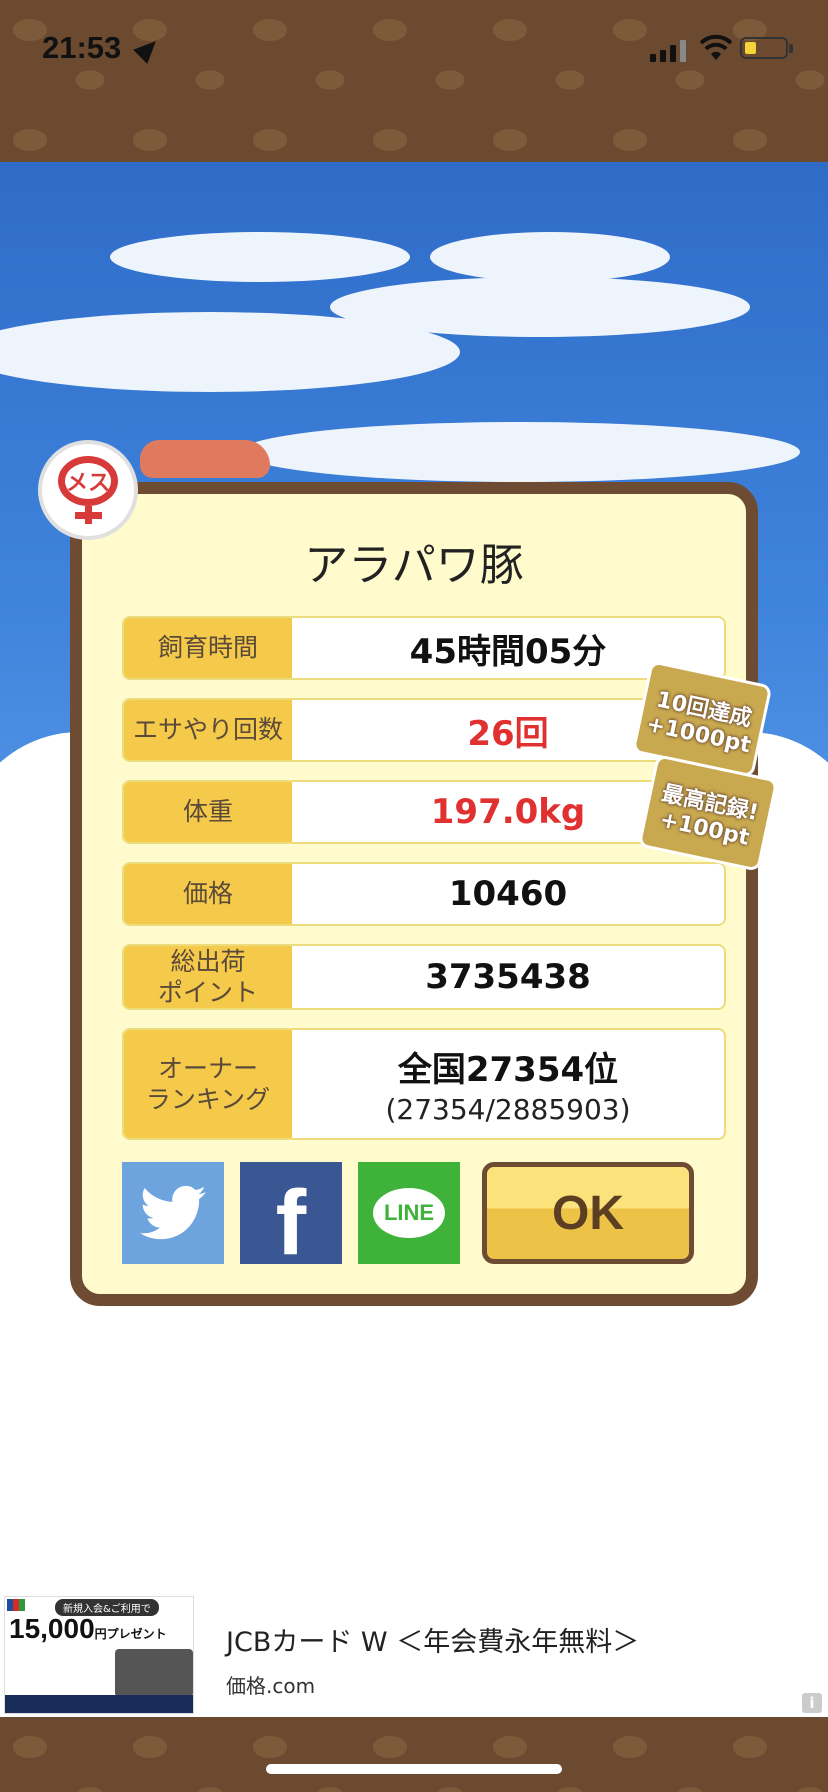 Image resolution: width=828 pixels, height=1792 pixels. I want to click on twitter-bird-icon, so click(173, 1212).